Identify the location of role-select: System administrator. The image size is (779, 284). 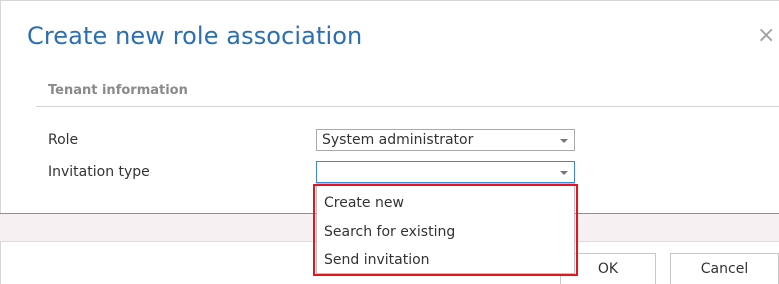
(445, 140).